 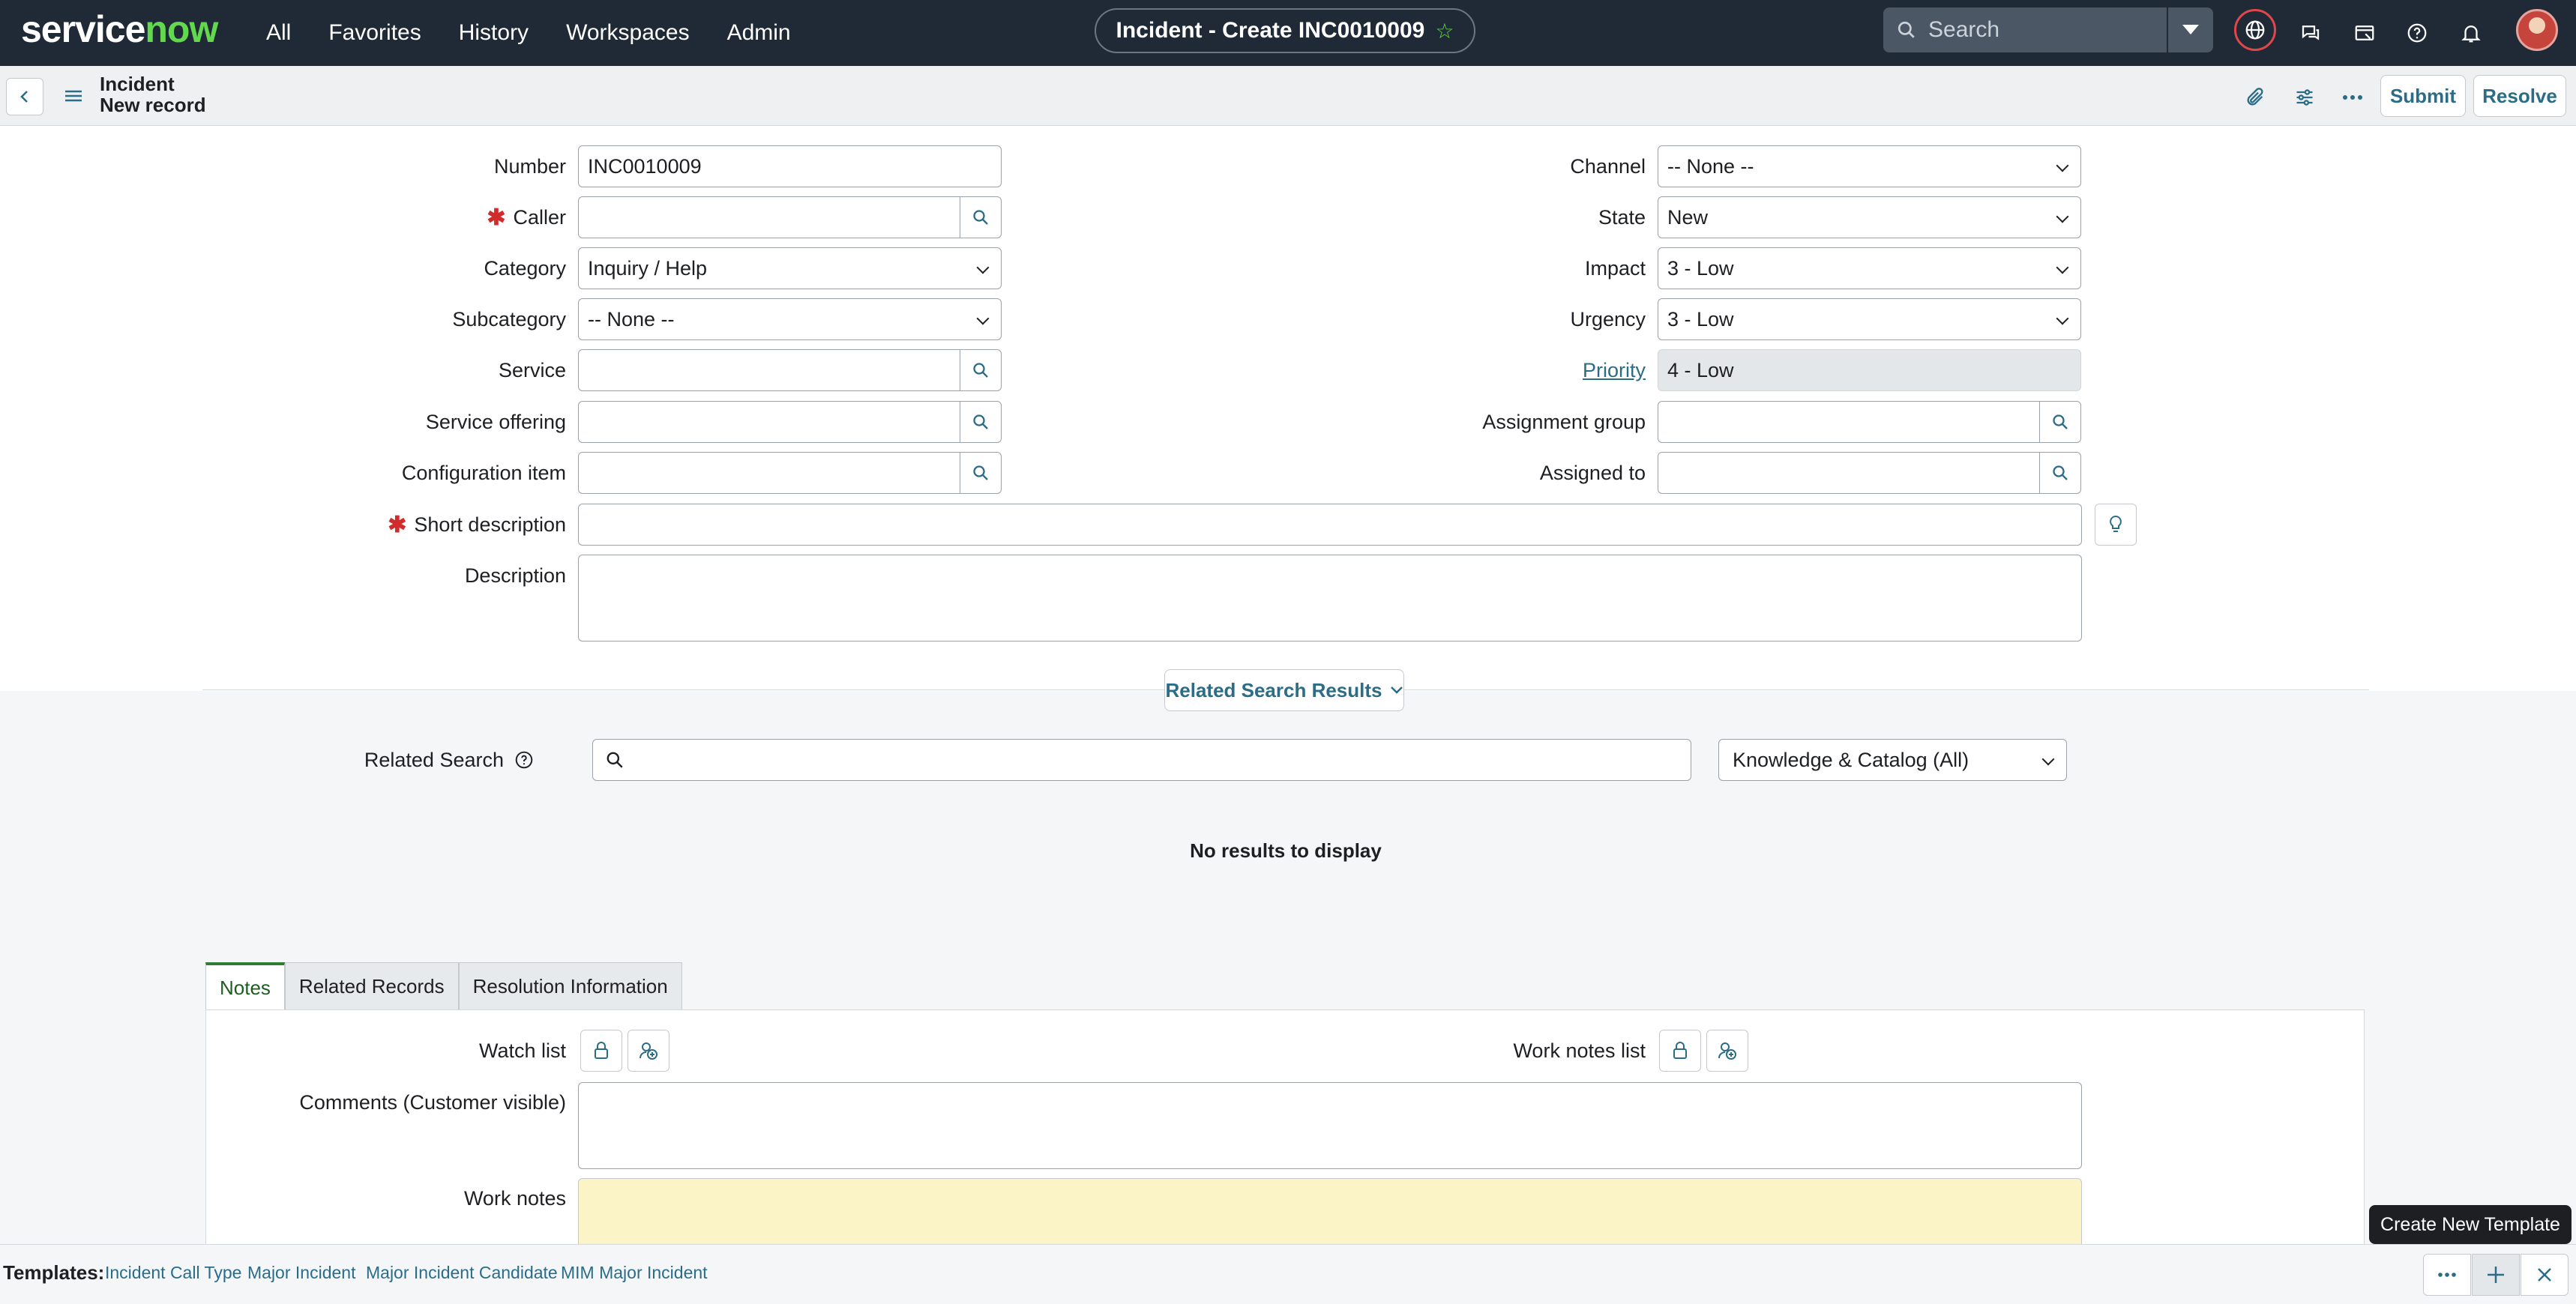 I want to click on subcategory-label: Subcategory, so click(x=509, y=318).